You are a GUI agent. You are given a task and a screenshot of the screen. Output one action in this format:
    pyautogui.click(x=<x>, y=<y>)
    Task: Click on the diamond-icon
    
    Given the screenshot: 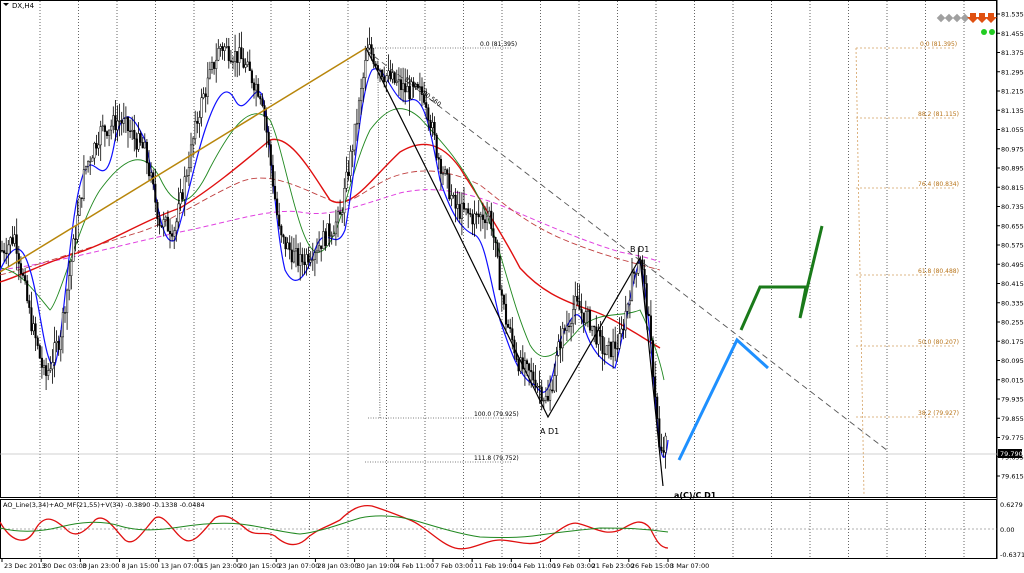 What is the action you would take?
    pyautogui.click(x=949, y=18)
    